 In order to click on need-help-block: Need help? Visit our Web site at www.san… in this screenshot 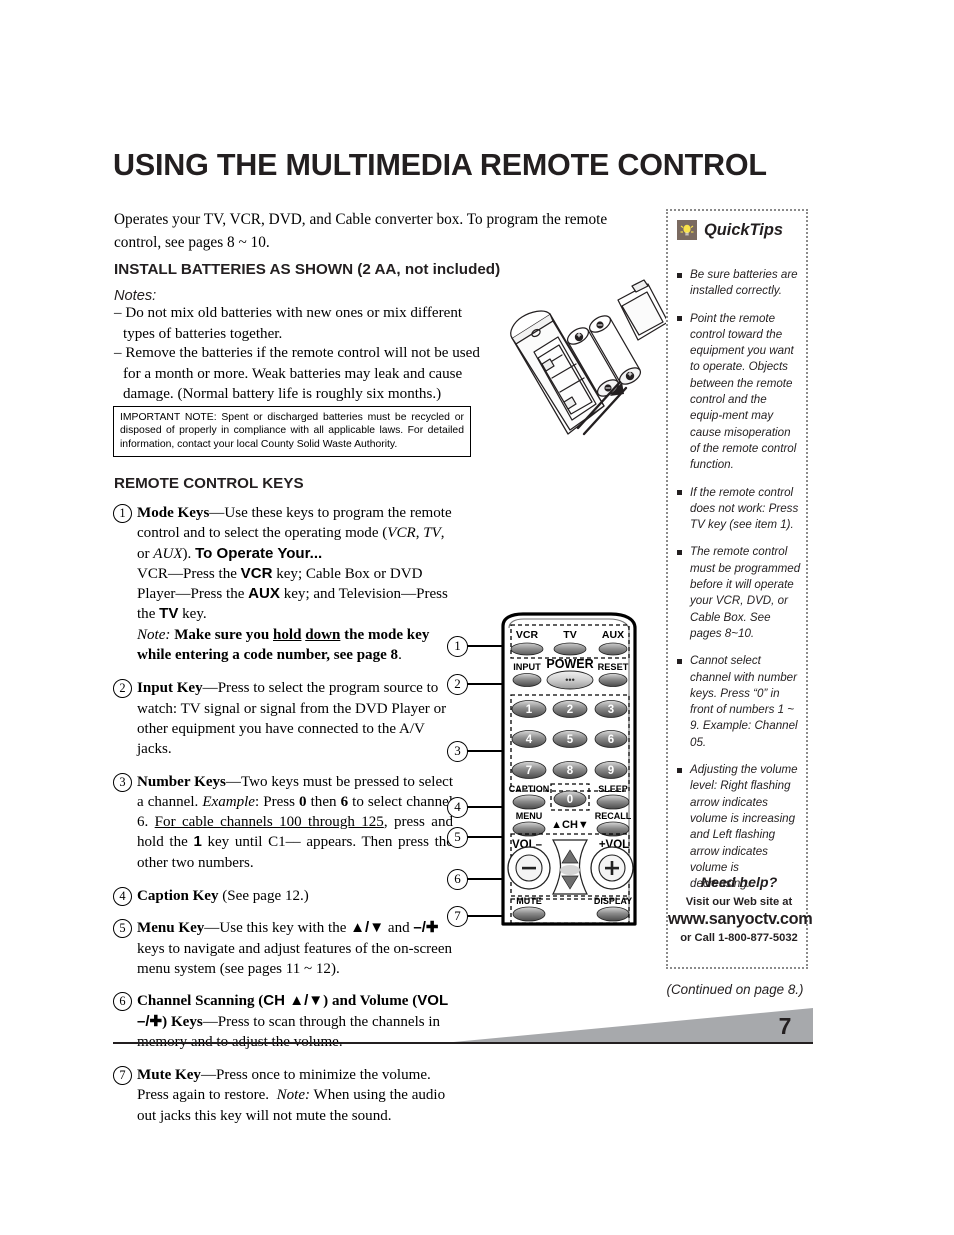, I will do `click(740, 909)`.